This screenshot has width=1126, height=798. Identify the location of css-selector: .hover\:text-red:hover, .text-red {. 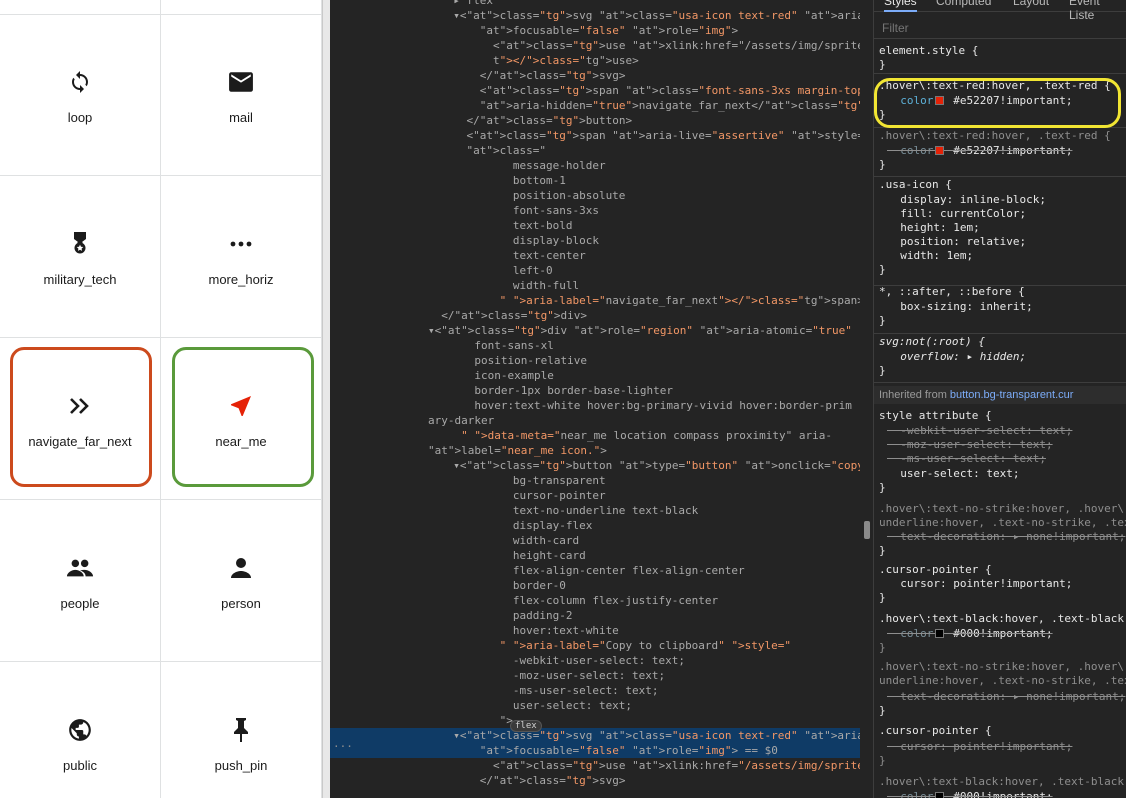
(1002, 136).